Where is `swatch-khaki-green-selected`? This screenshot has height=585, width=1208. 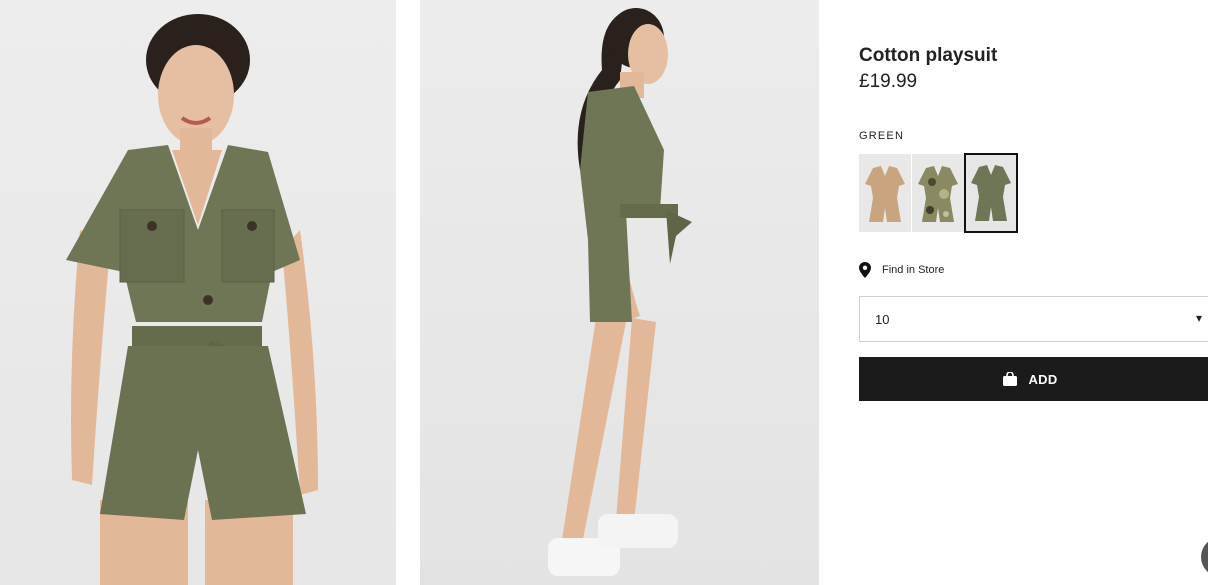
swatch-khaki-green-selected is located at coordinates (991, 193).